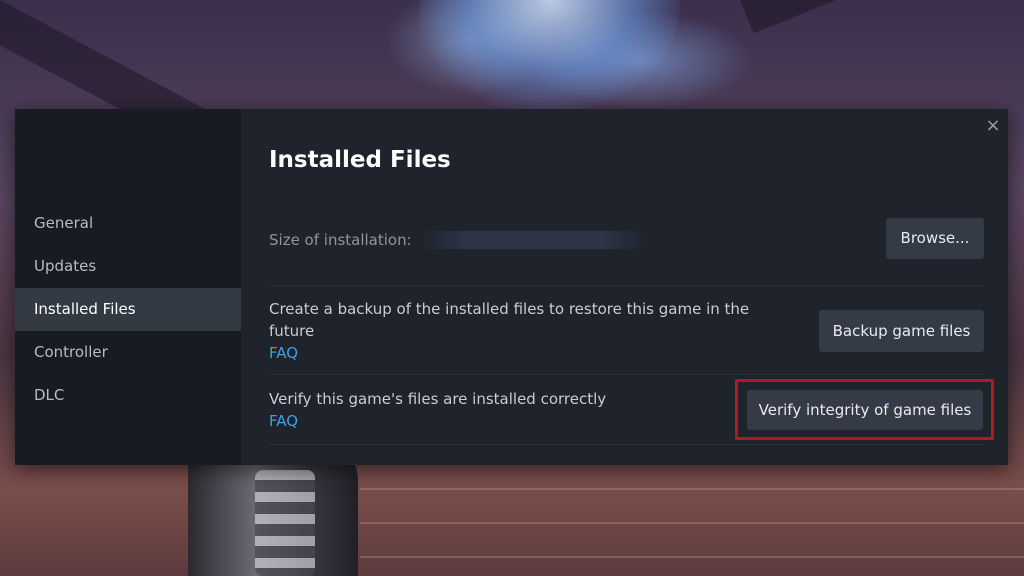 Image resolution: width=1024 pixels, height=576 pixels. Describe the element at coordinates (882, 17) in the screenshot. I see `background-beam` at that location.